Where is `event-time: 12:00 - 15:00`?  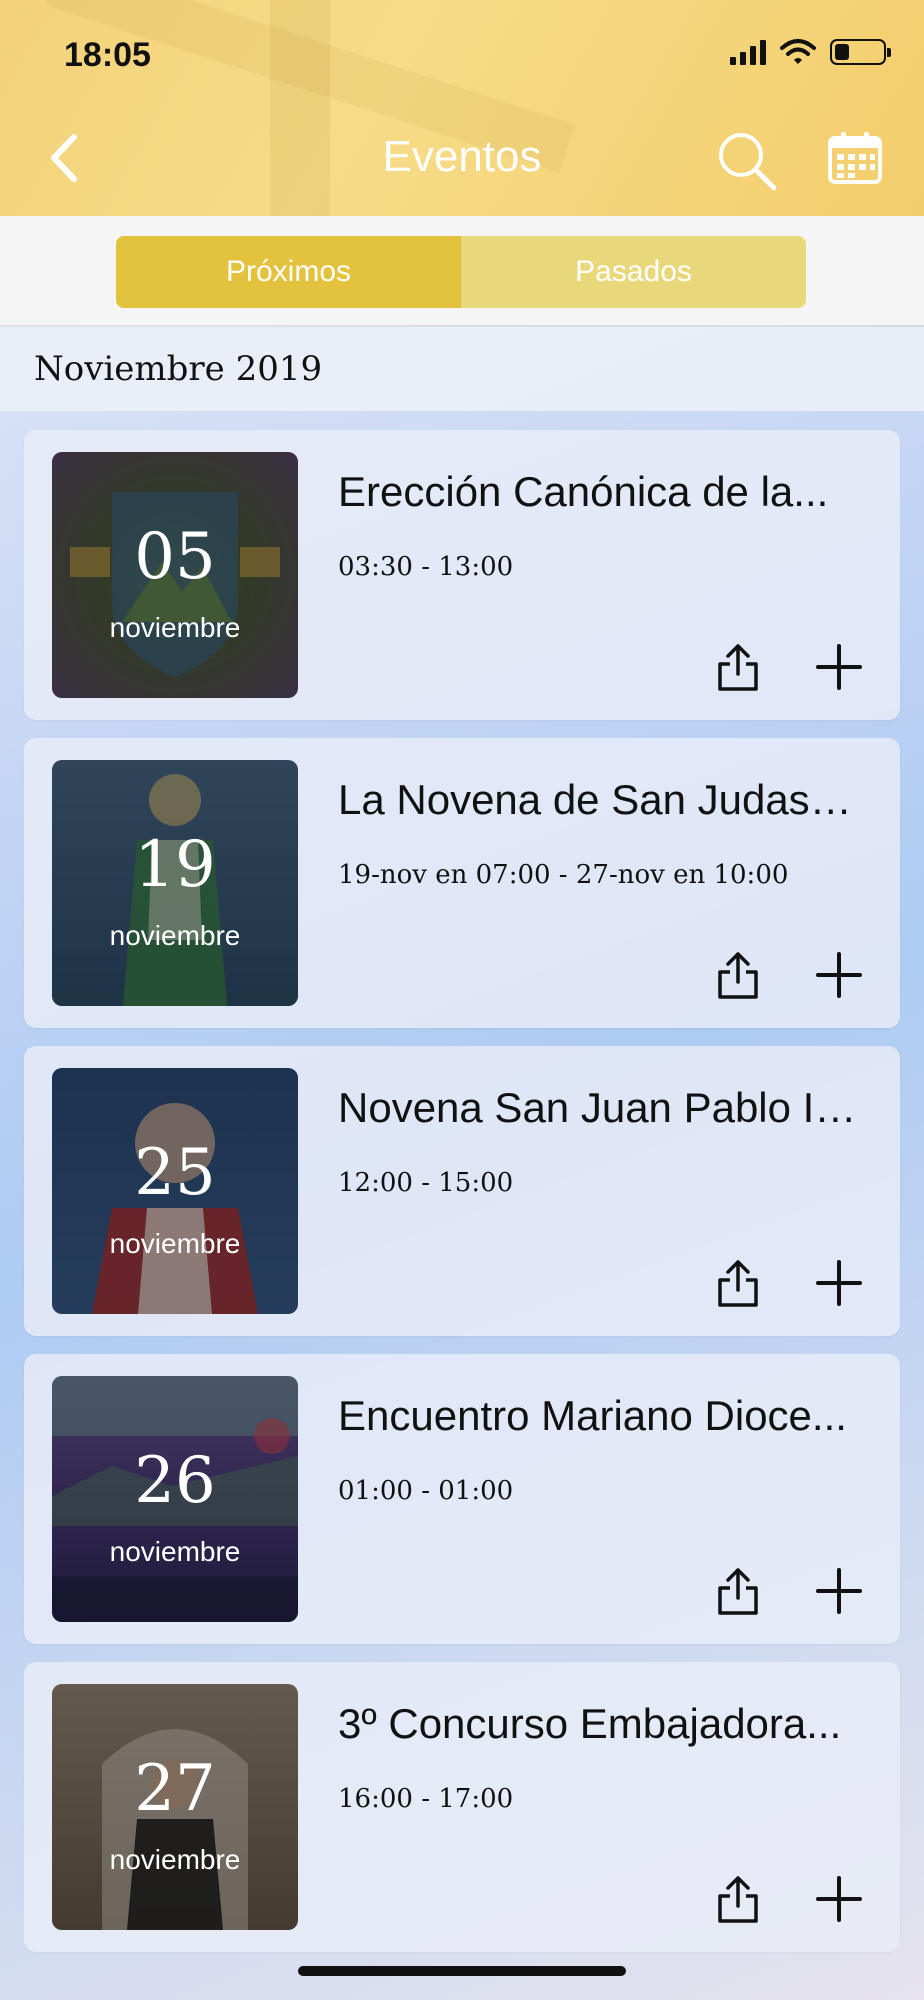 event-time: 12:00 - 15:00 is located at coordinates (426, 1183).